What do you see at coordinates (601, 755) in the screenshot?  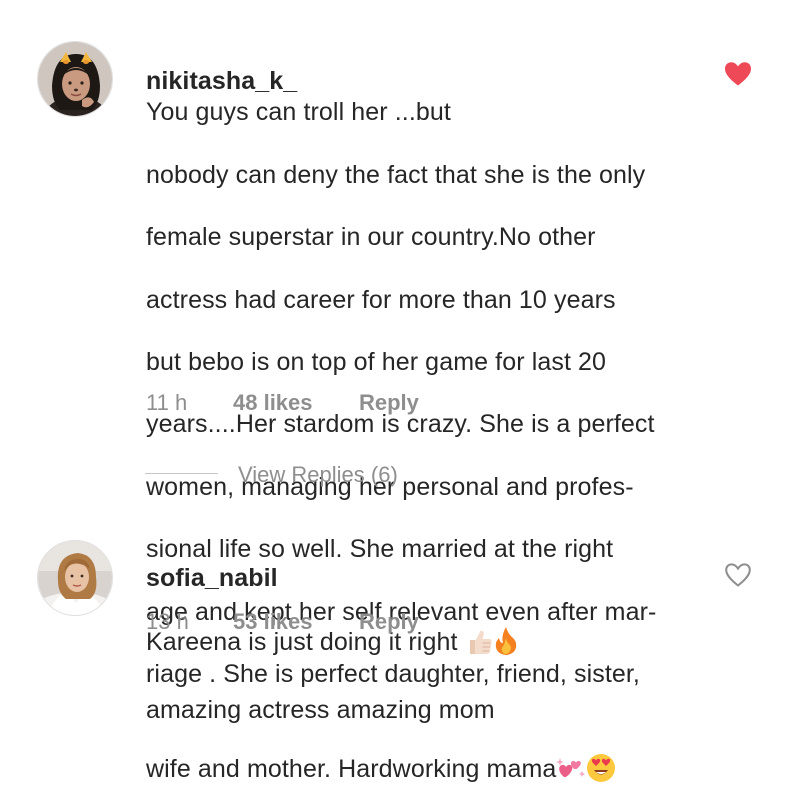 I see `heart-eyes-emoji` at bounding box center [601, 755].